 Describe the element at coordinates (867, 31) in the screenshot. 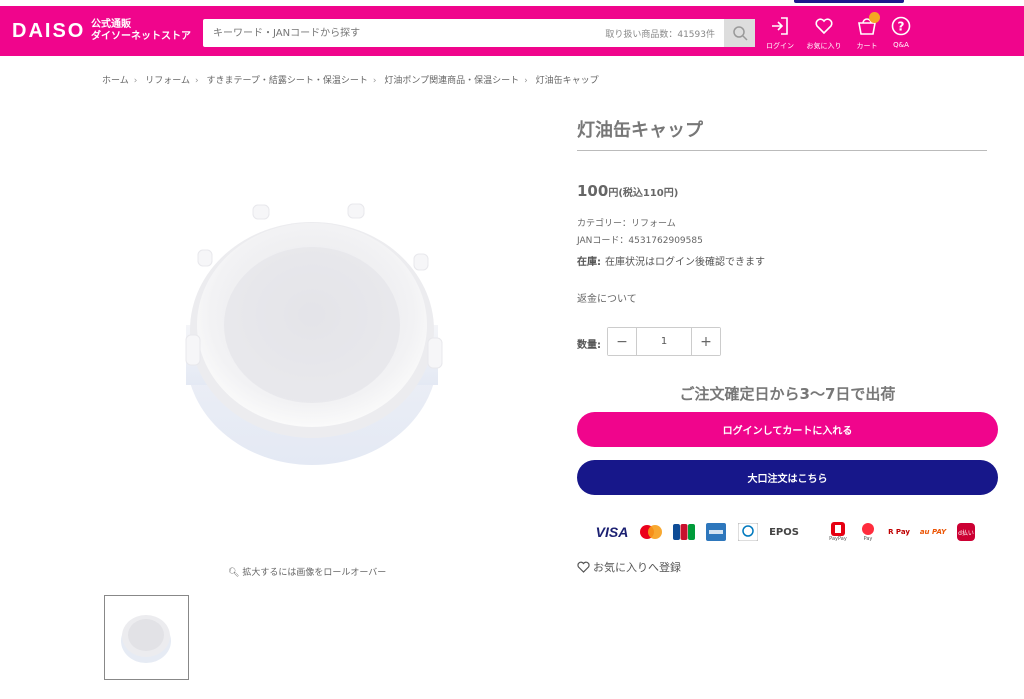

I see `cart-link: カート` at that location.